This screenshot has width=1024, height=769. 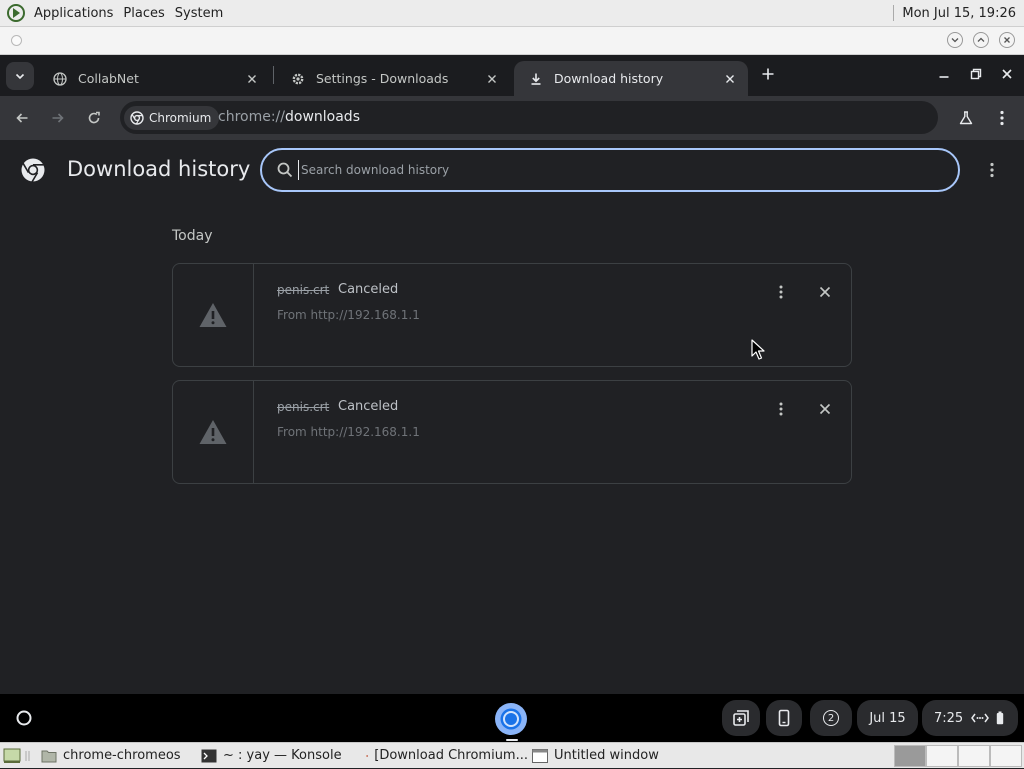 I want to click on page-menu-button, so click(x=992, y=170).